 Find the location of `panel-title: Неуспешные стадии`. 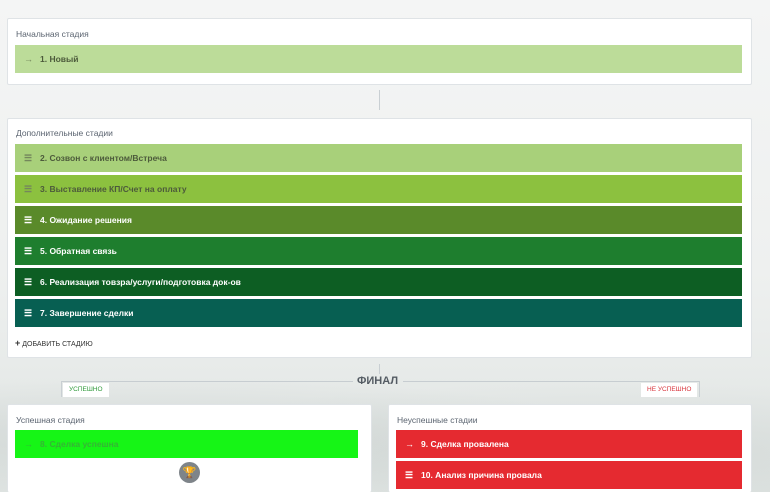

panel-title: Неуспешные стадии is located at coordinates (437, 420).